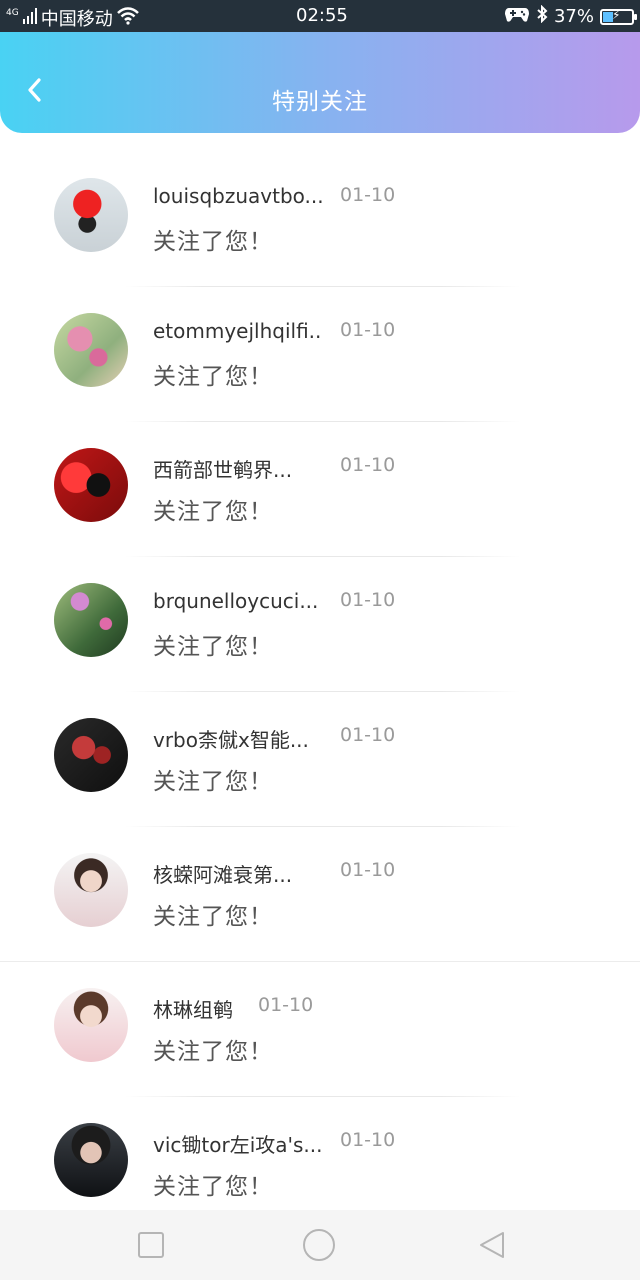  What do you see at coordinates (320, 354) in the screenshot?
I see `list-item: etommyejlhqilfi... 01-10 关注了您！` at bounding box center [320, 354].